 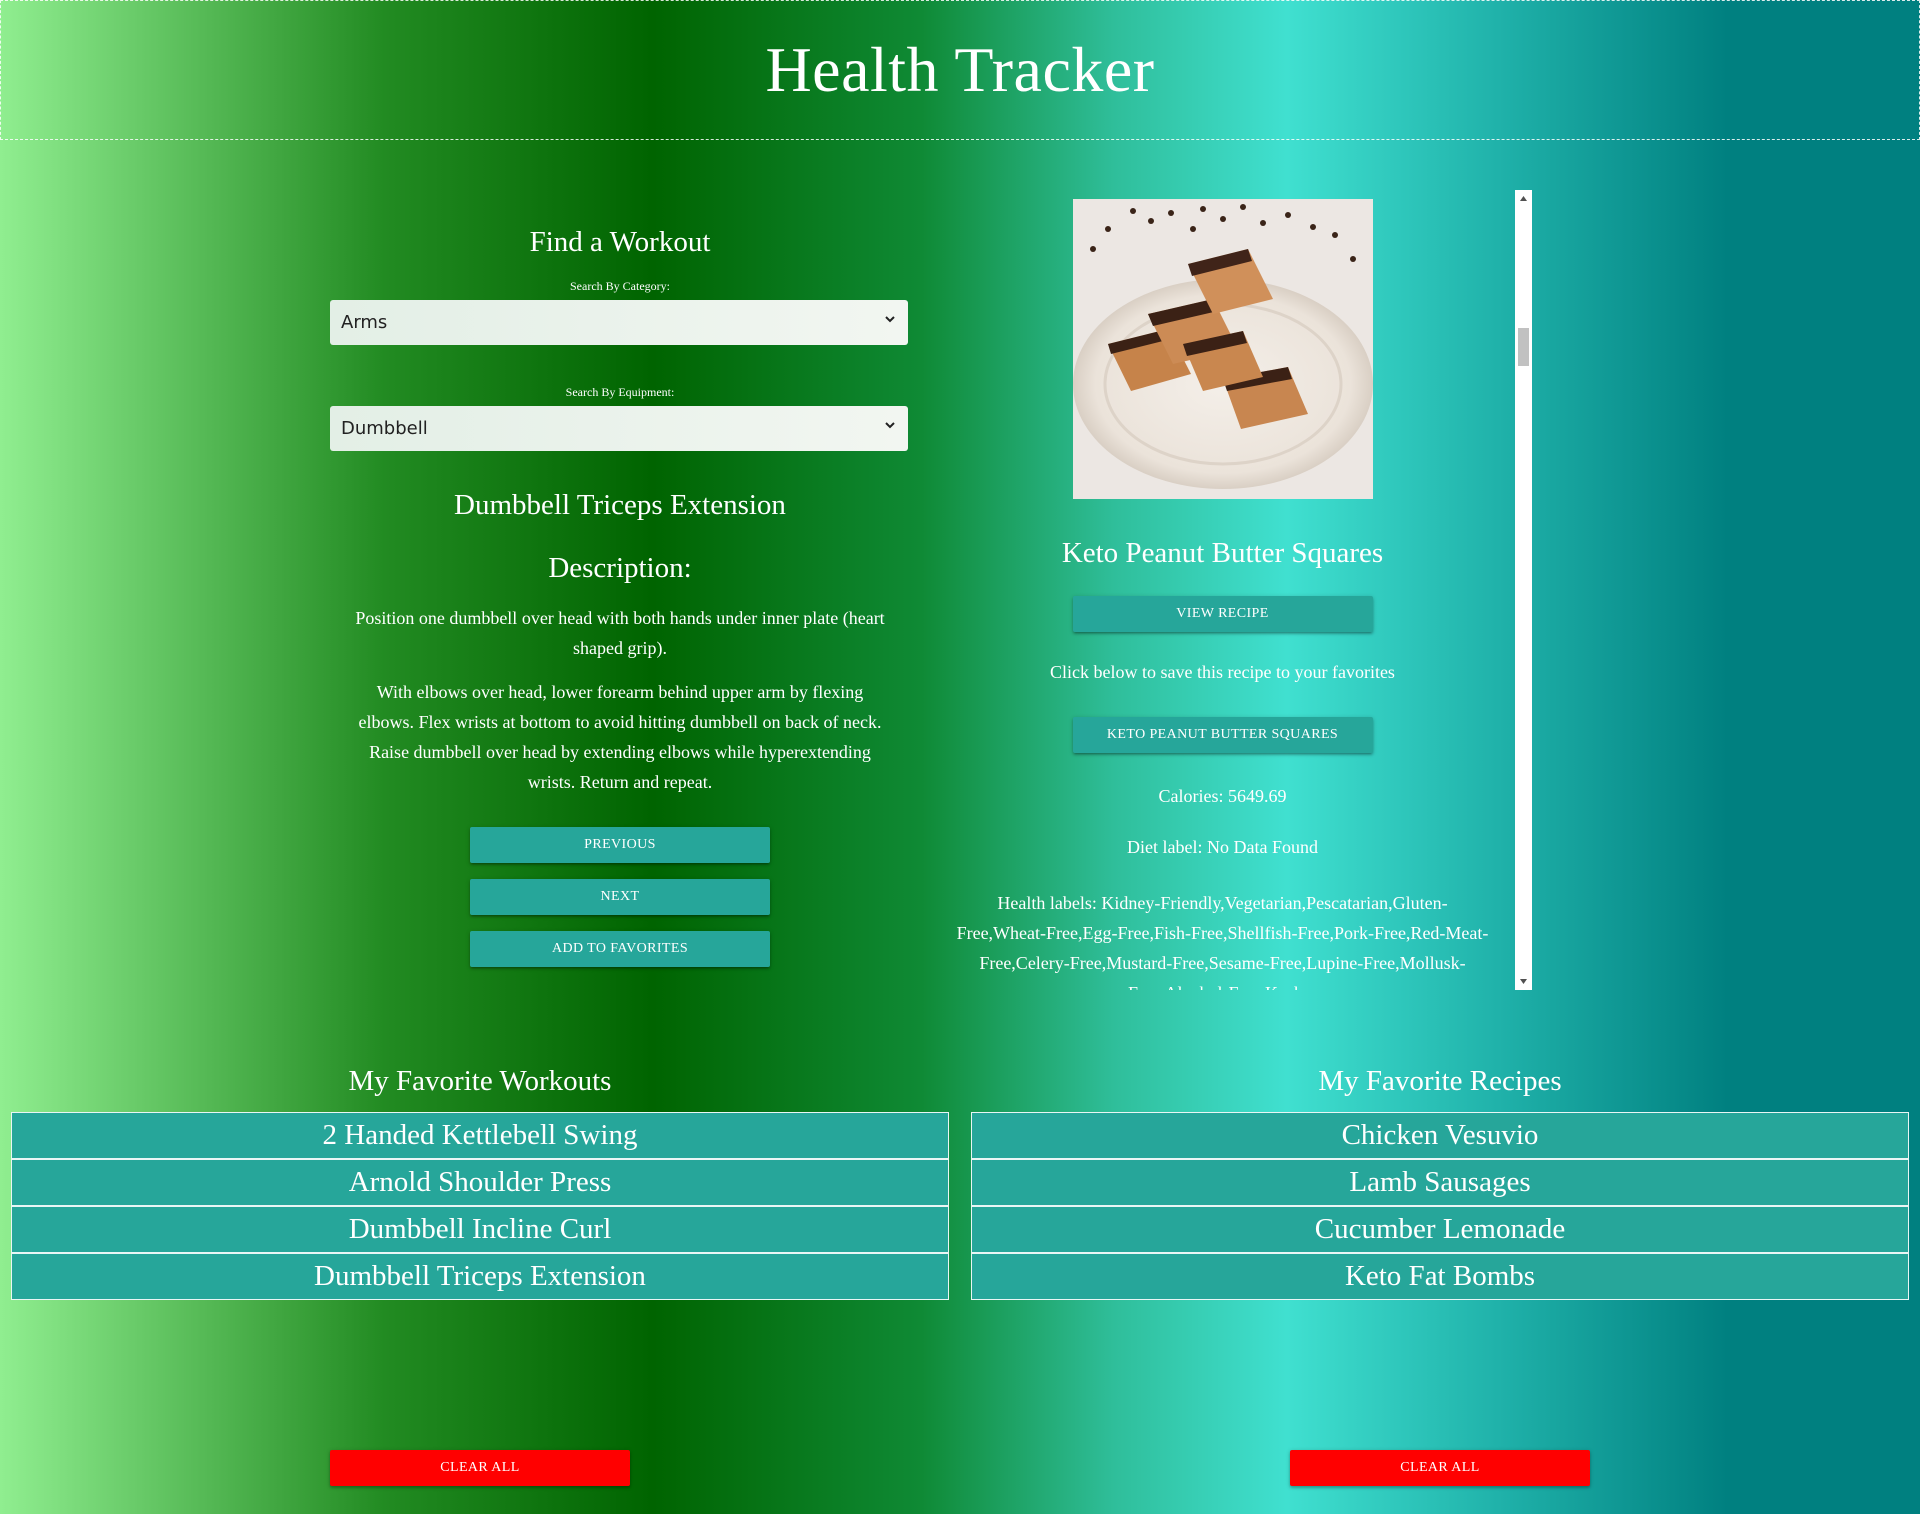 What do you see at coordinates (1222, 796) in the screenshot?
I see `recipe-calories: Calories: 5649.69` at bounding box center [1222, 796].